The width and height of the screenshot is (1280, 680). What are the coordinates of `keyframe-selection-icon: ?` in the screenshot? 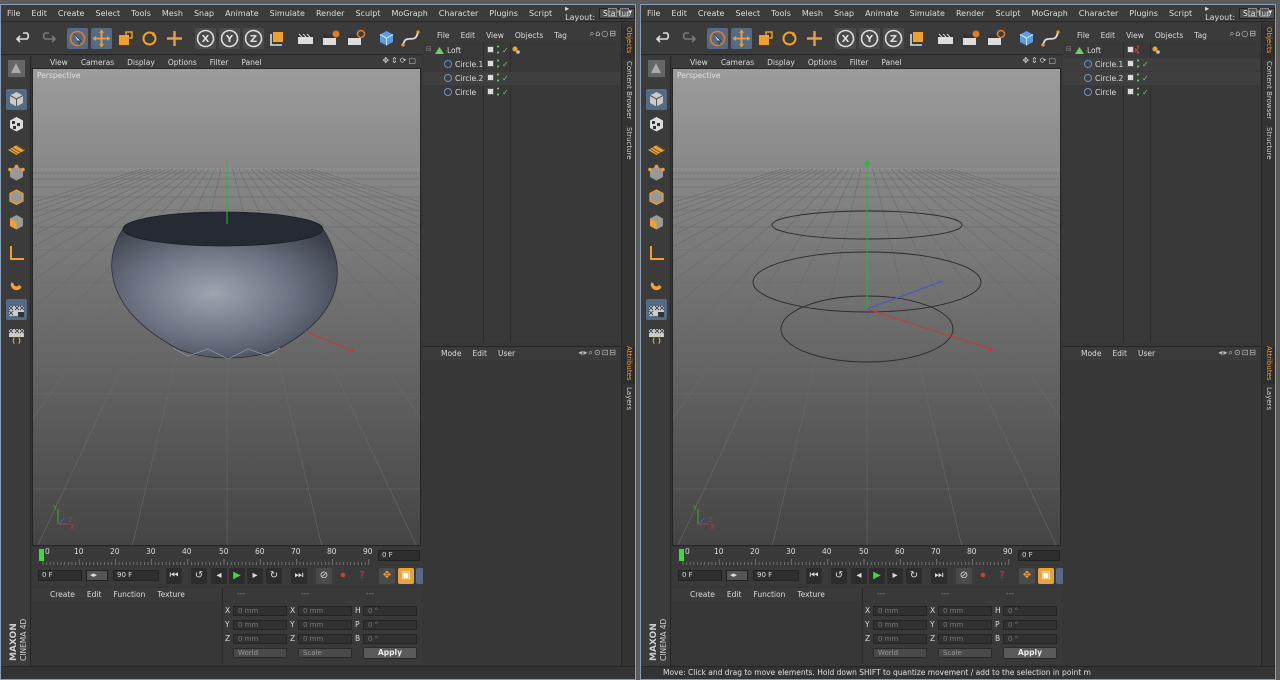 It's located at (362, 576).